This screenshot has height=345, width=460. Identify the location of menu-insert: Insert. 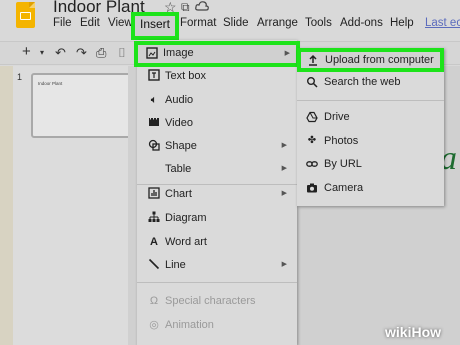
(155, 26).